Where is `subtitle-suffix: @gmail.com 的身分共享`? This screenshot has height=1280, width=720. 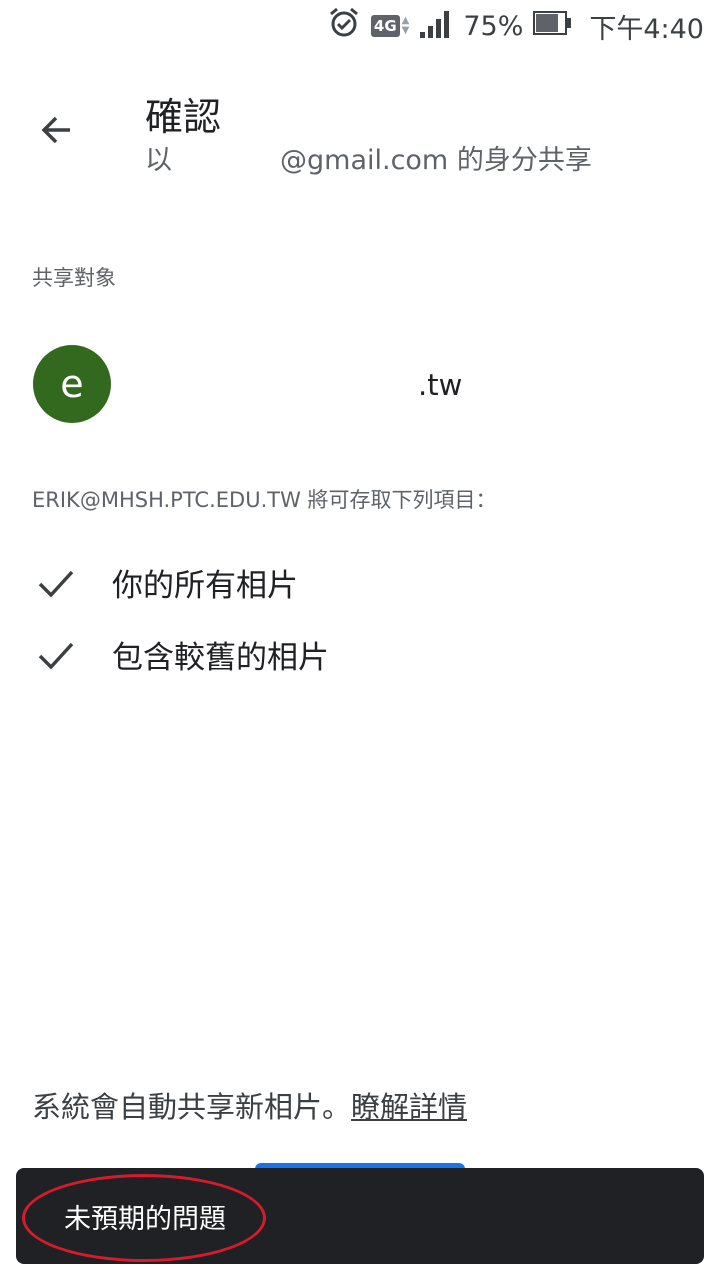
subtitle-suffix: @gmail.com 的身分共享 is located at coordinates (436, 160).